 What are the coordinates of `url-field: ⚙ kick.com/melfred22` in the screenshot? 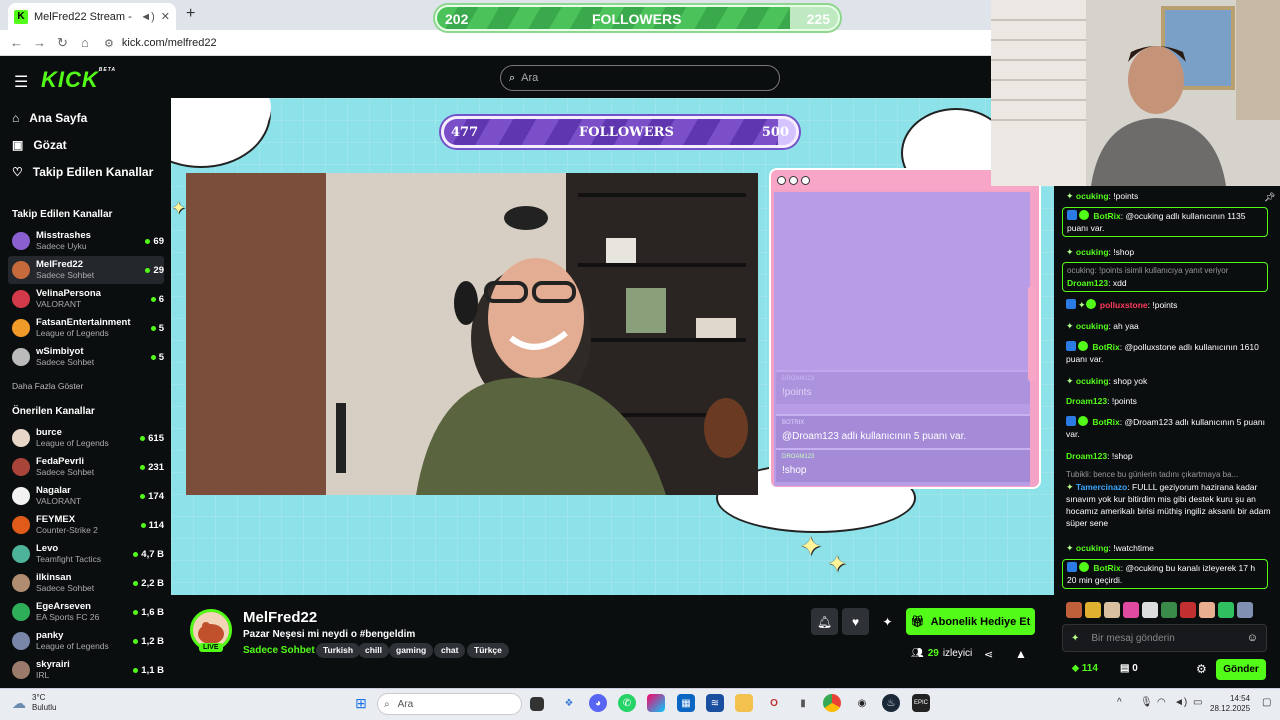 It's located at (544, 43).